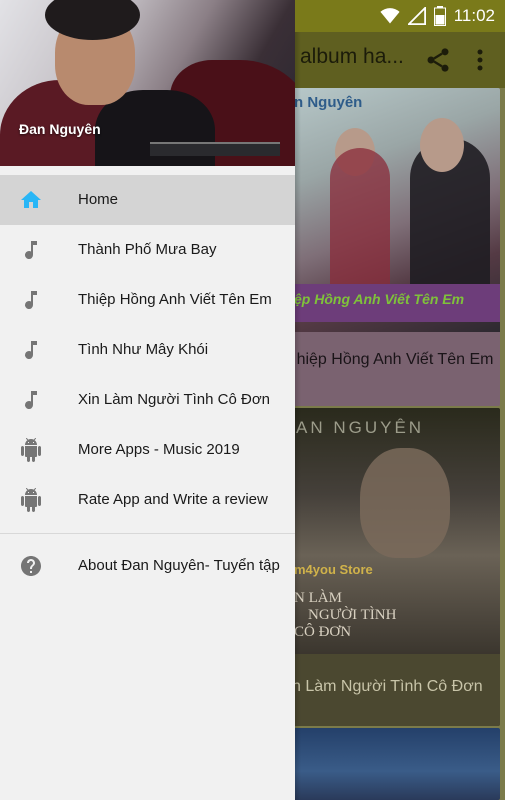 The width and height of the screenshot is (505, 800). I want to click on album-art-text: n Nguyên, so click(328, 102).